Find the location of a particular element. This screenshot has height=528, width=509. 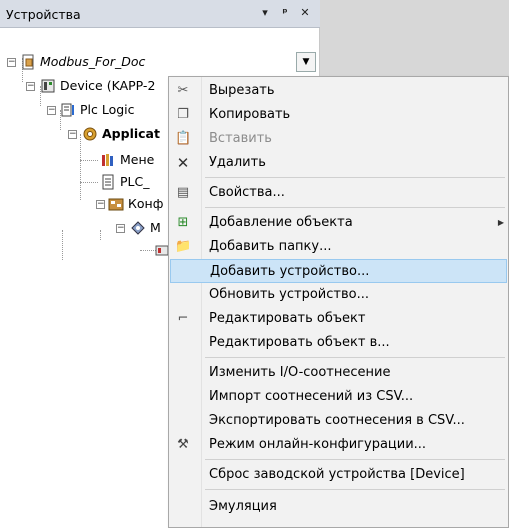

copy-icon: ❐ is located at coordinates (183, 114).